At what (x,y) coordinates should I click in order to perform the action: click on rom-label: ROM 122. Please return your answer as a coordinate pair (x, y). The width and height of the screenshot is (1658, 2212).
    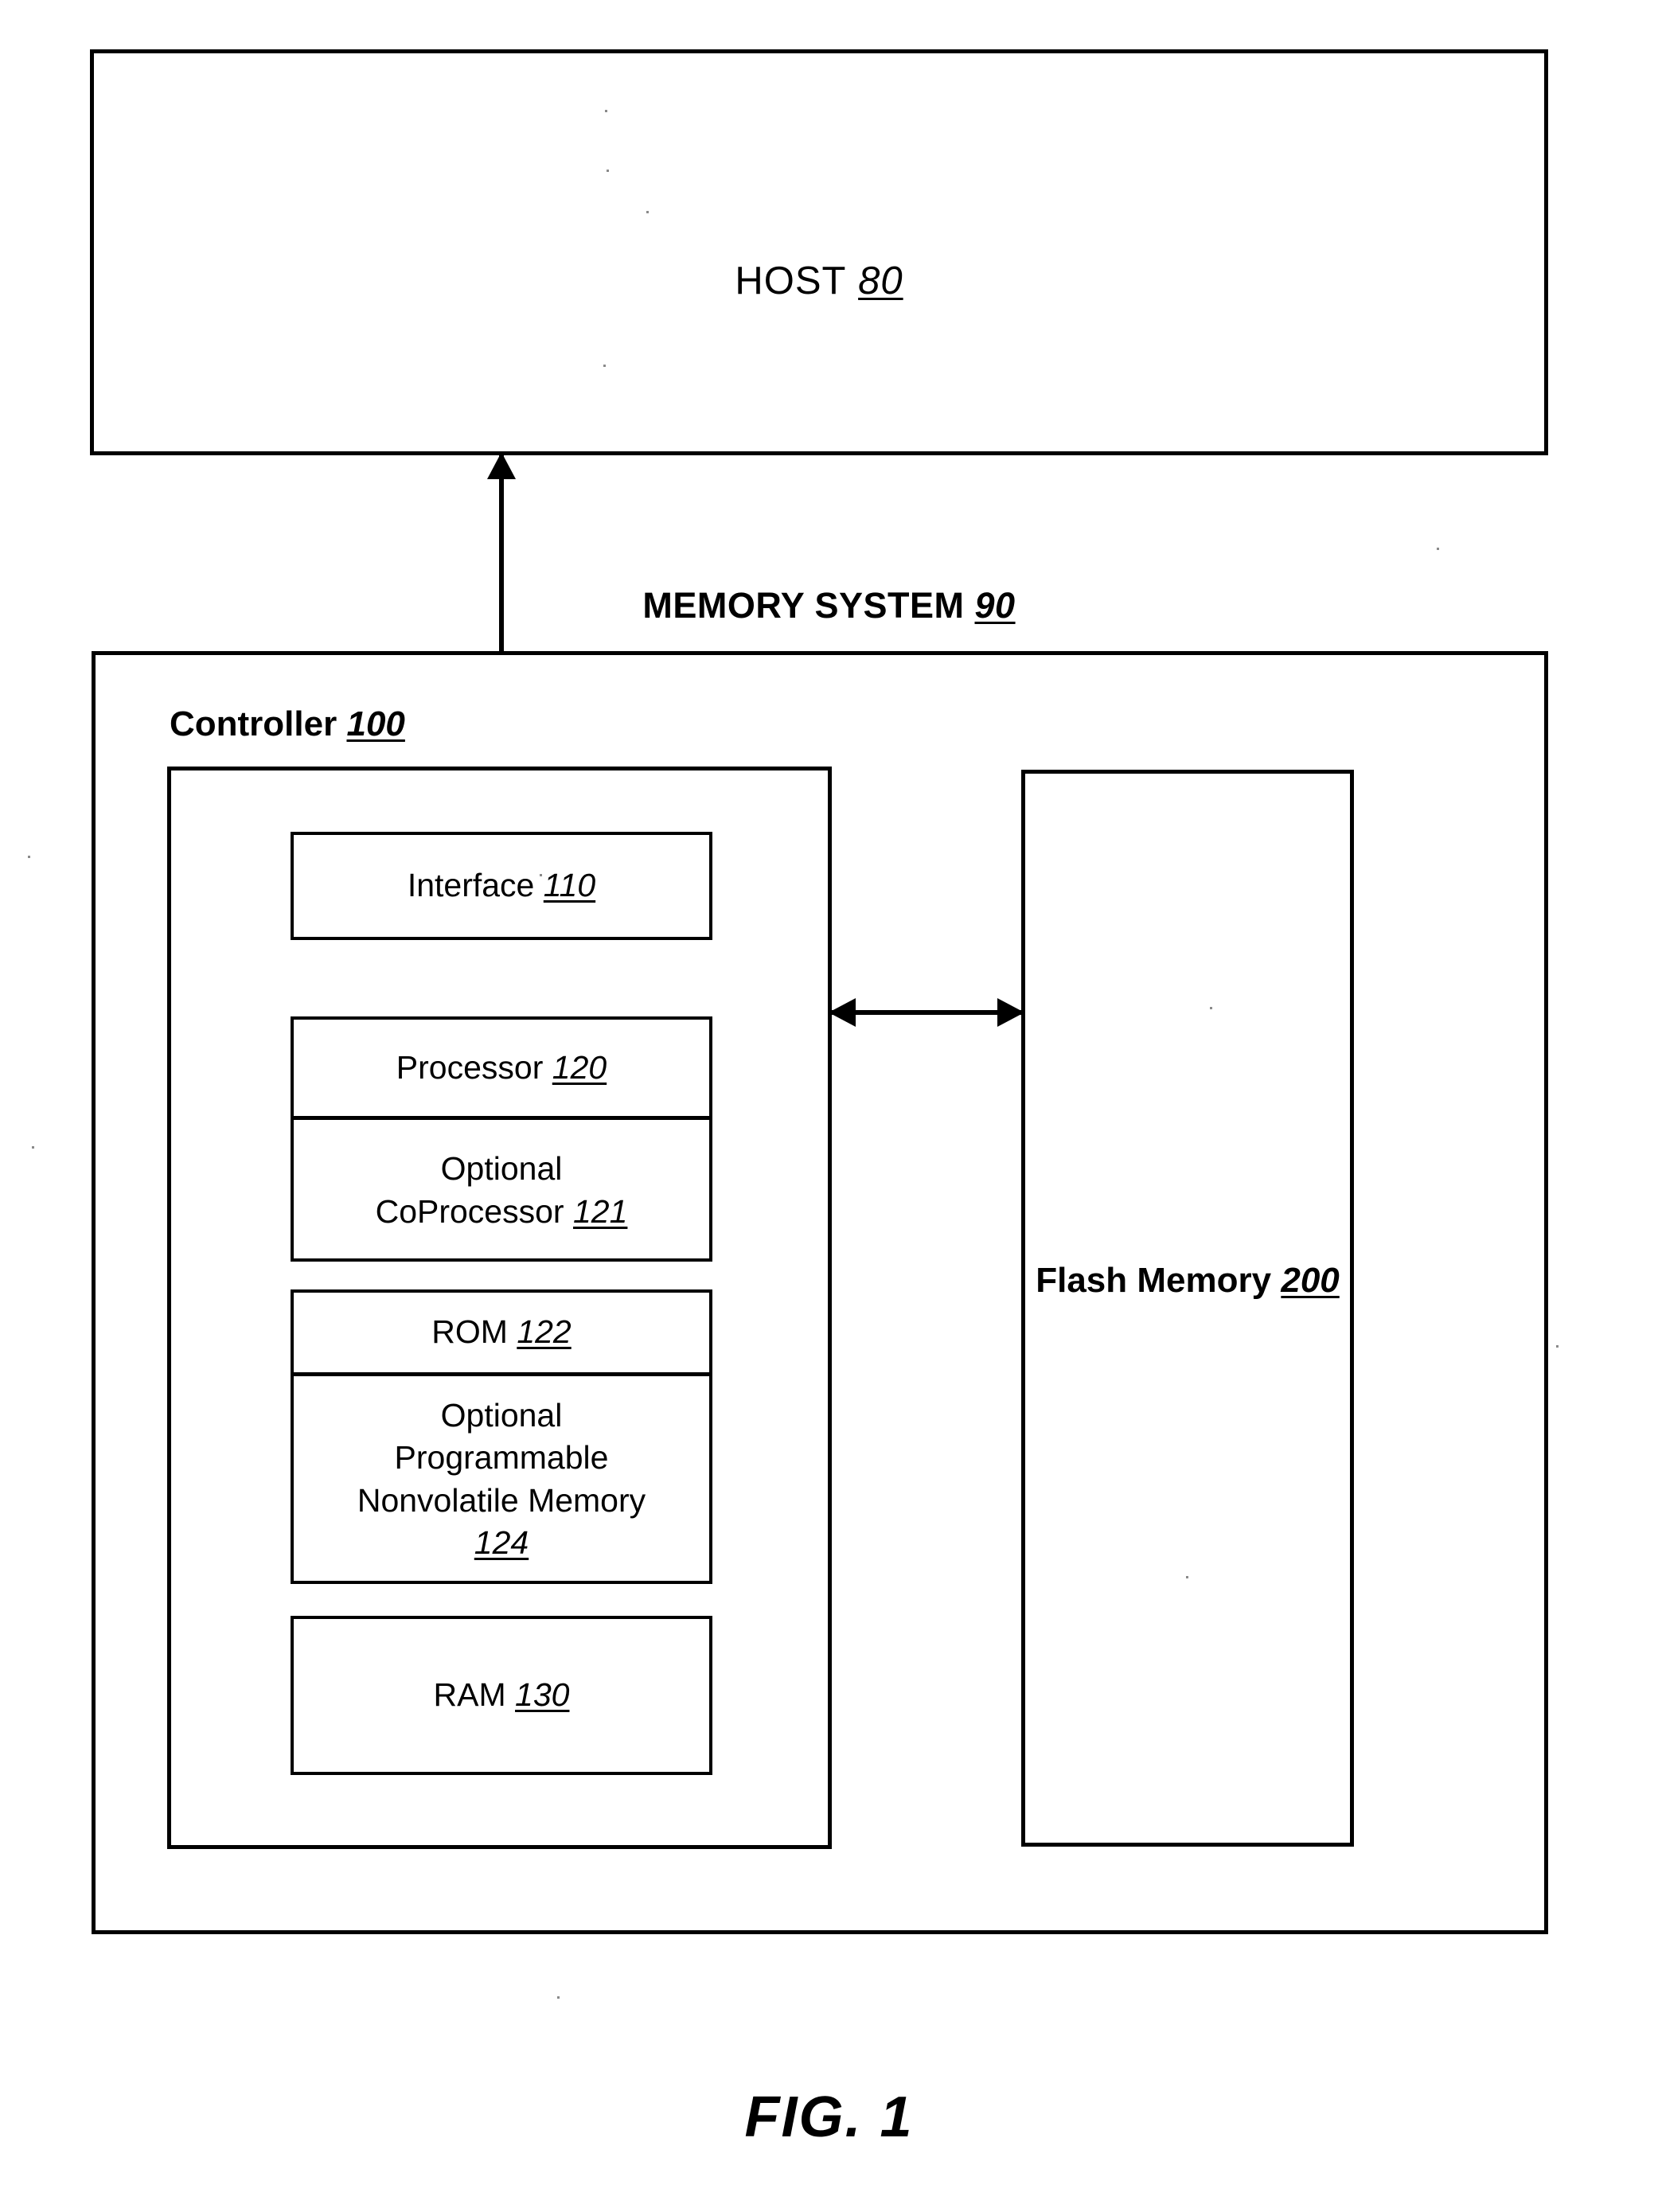
    Looking at the image, I should click on (501, 1332).